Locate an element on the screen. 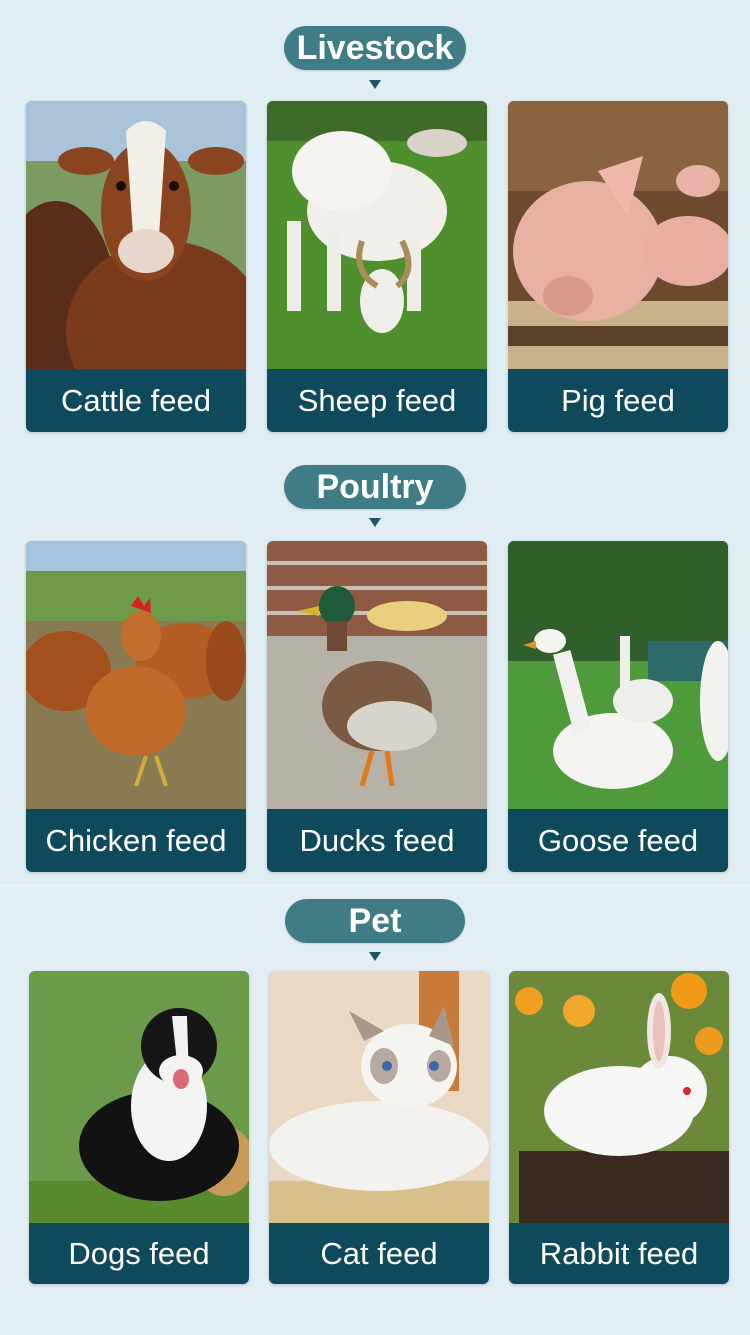  cattle-feed-card: Cattle feed is located at coordinates (136, 266).